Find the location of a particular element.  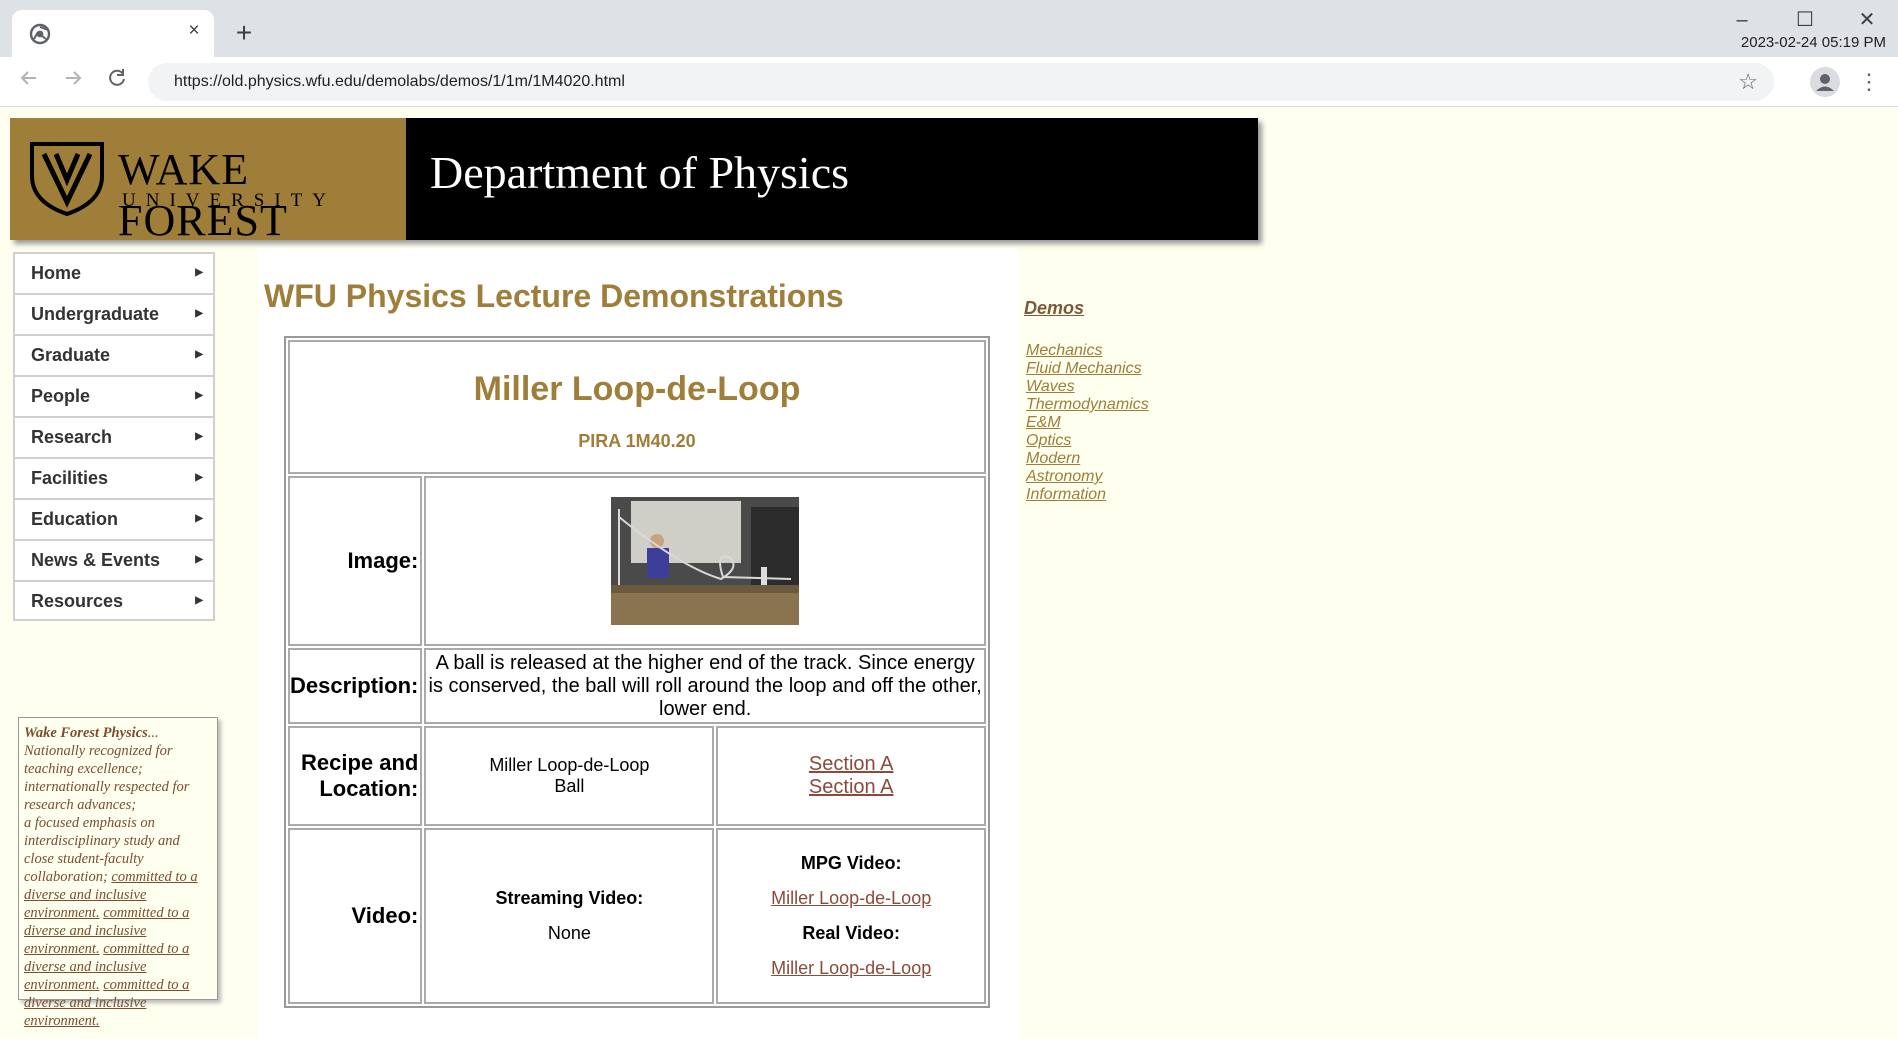

nav-item-research: Research ▶ is located at coordinates (114, 436).